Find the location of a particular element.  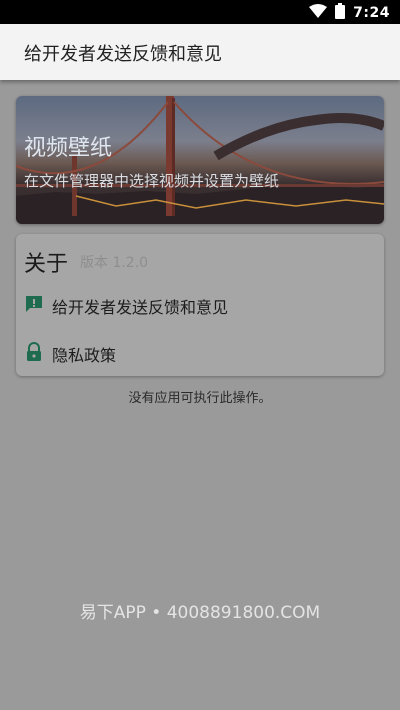

watermark: 易下APP • 4008891800.COM is located at coordinates (200, 613).